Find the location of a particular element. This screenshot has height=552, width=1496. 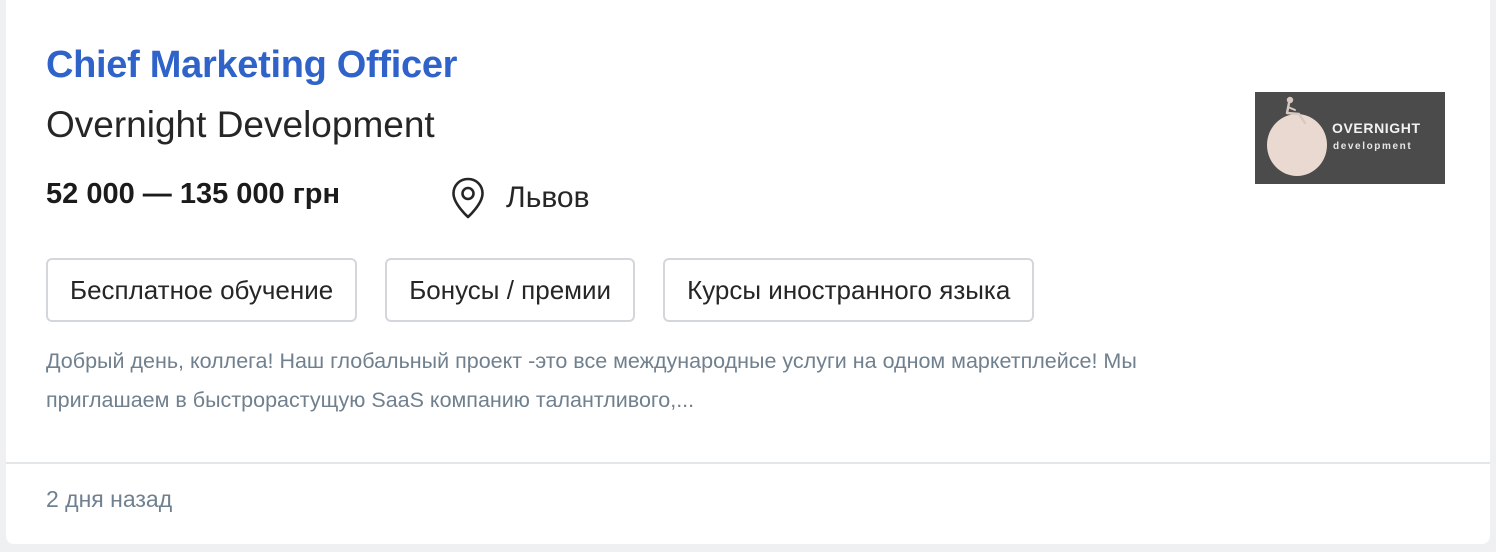

logo-figure-icon is located at coordinates (1296, 110).